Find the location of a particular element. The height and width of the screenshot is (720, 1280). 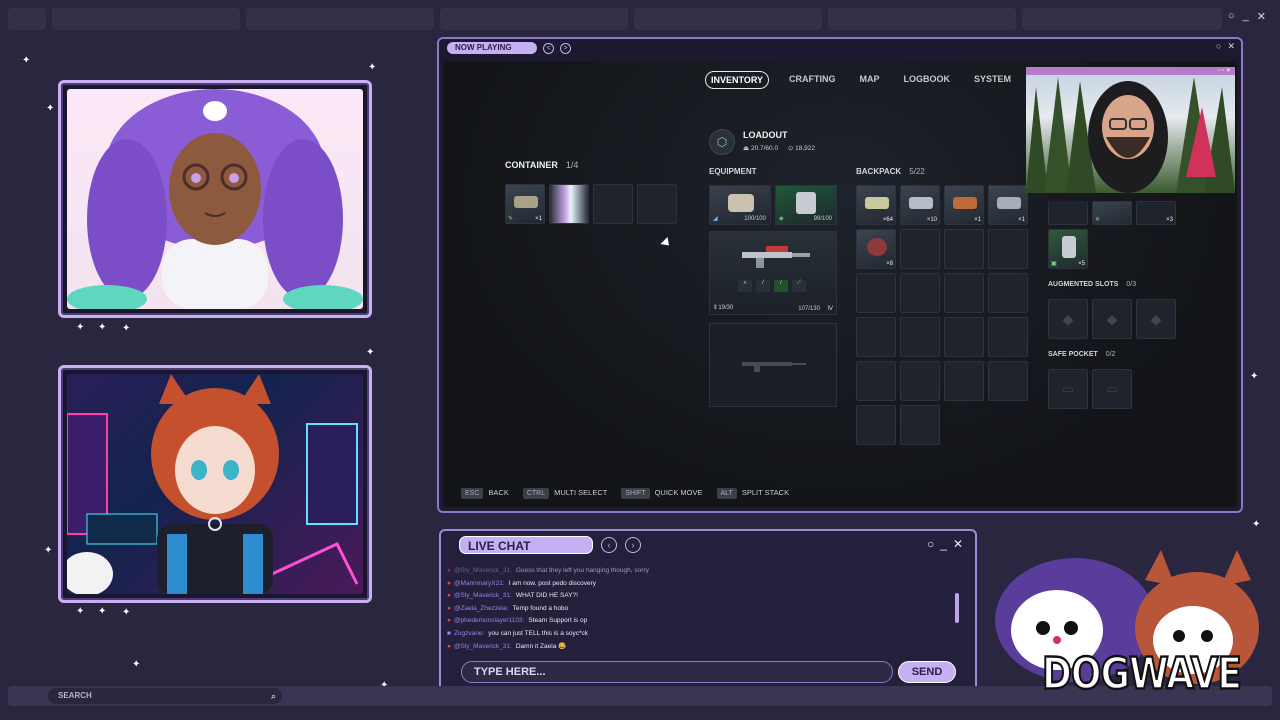

game-nav: INVENTORY CRAFTING MAP LOGBOOK SYSTEM is located at coordinates (860, 80).